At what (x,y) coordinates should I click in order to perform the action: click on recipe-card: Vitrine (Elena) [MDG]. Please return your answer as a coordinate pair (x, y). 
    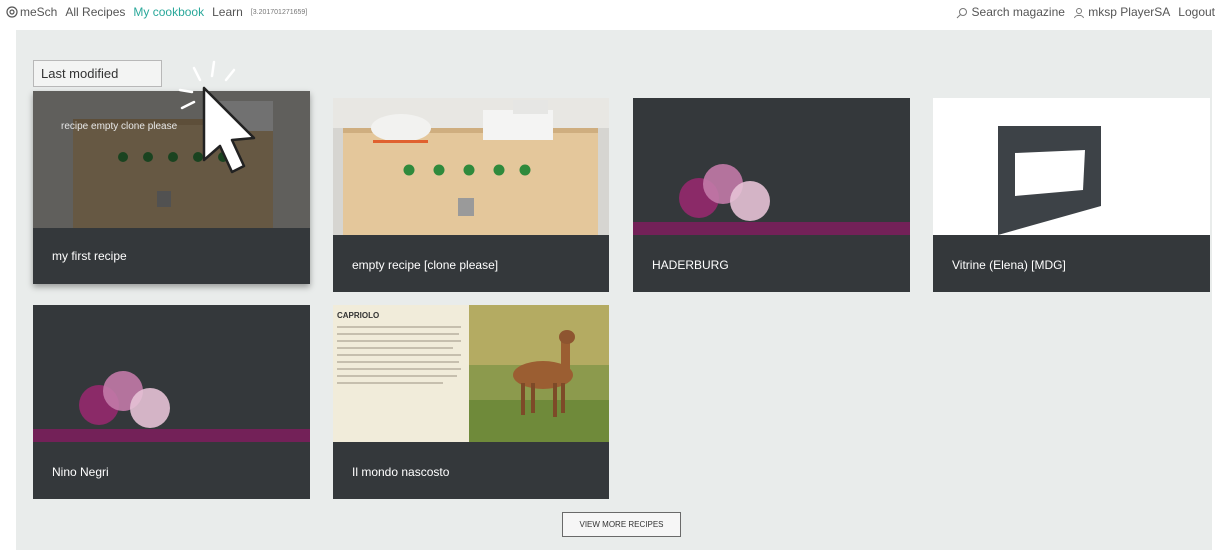
    Looking at the image, I should click on (1071, 195).